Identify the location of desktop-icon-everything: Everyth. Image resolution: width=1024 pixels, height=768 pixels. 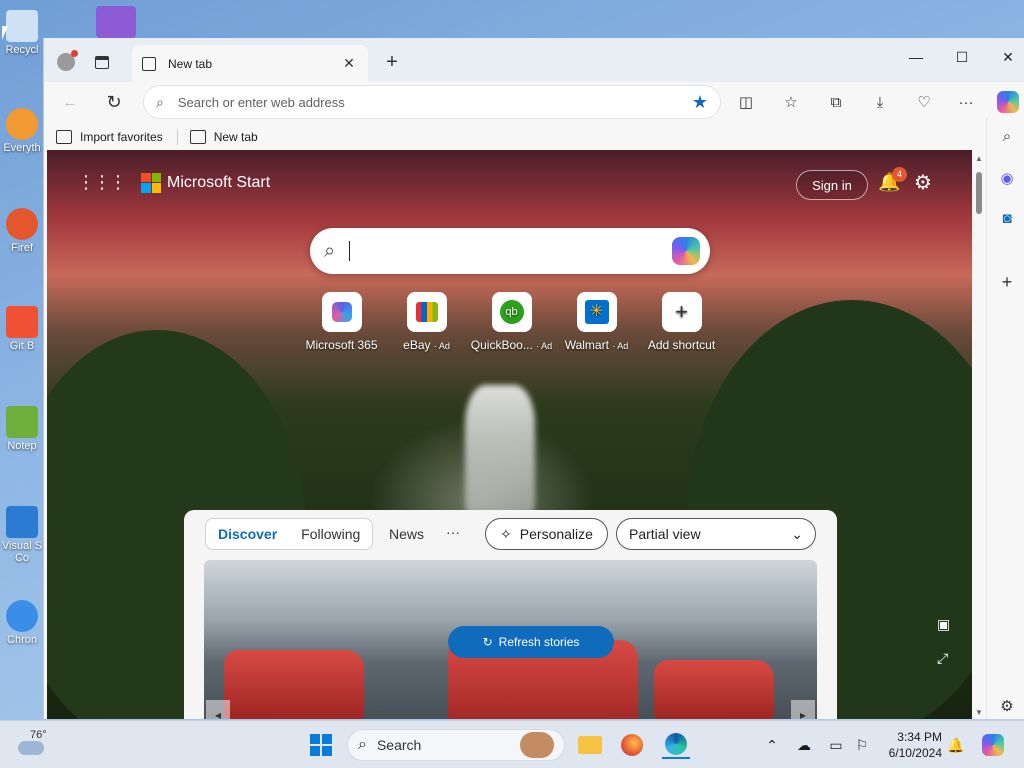
(22, 131).